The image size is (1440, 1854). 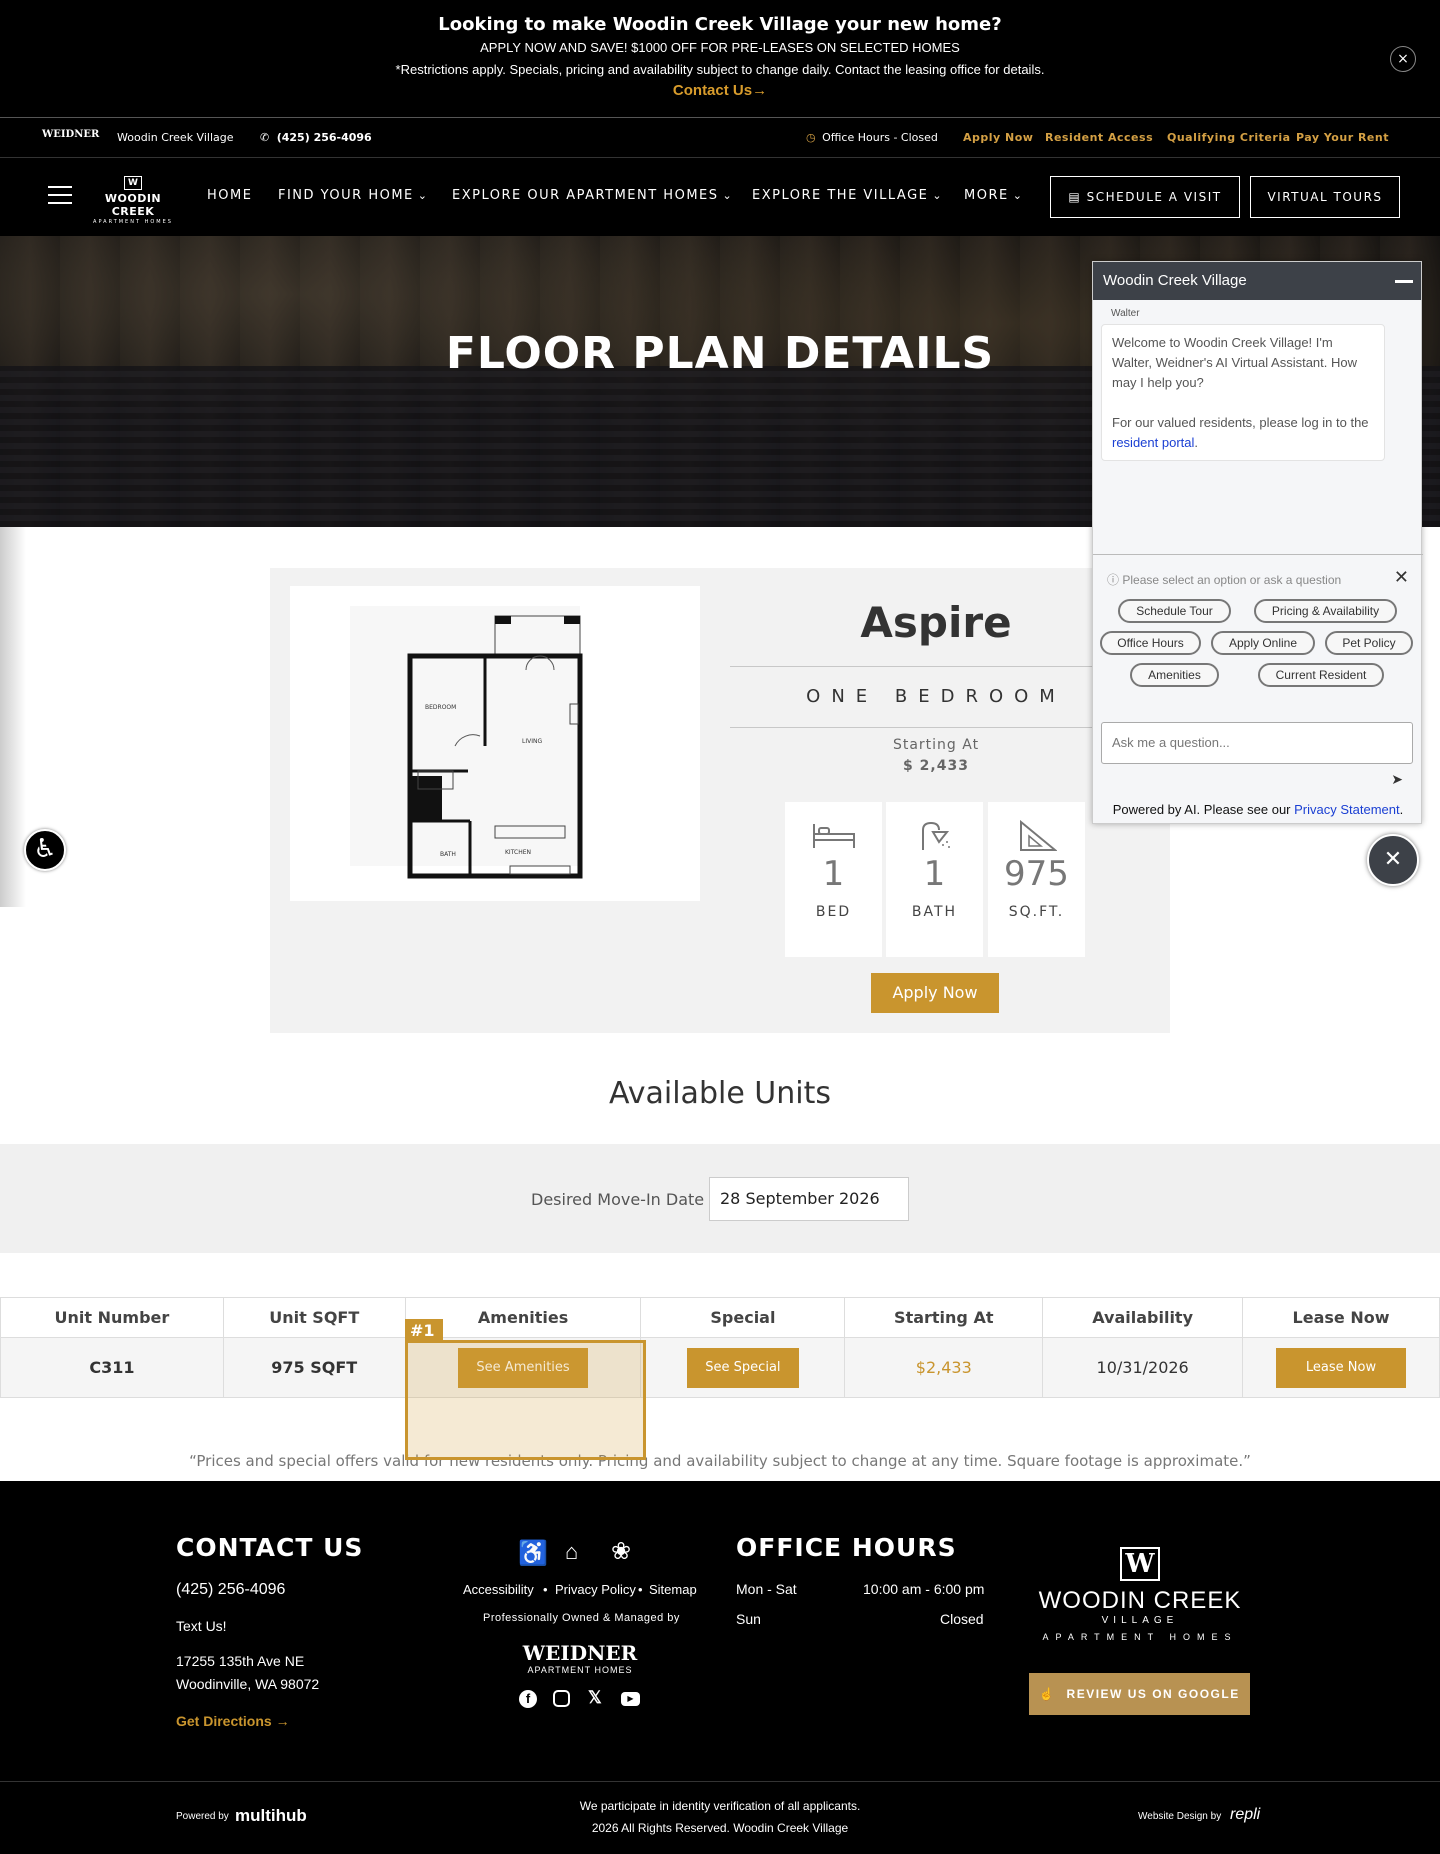 I want to click on instagram-icon, so click(x=561, y=1698).